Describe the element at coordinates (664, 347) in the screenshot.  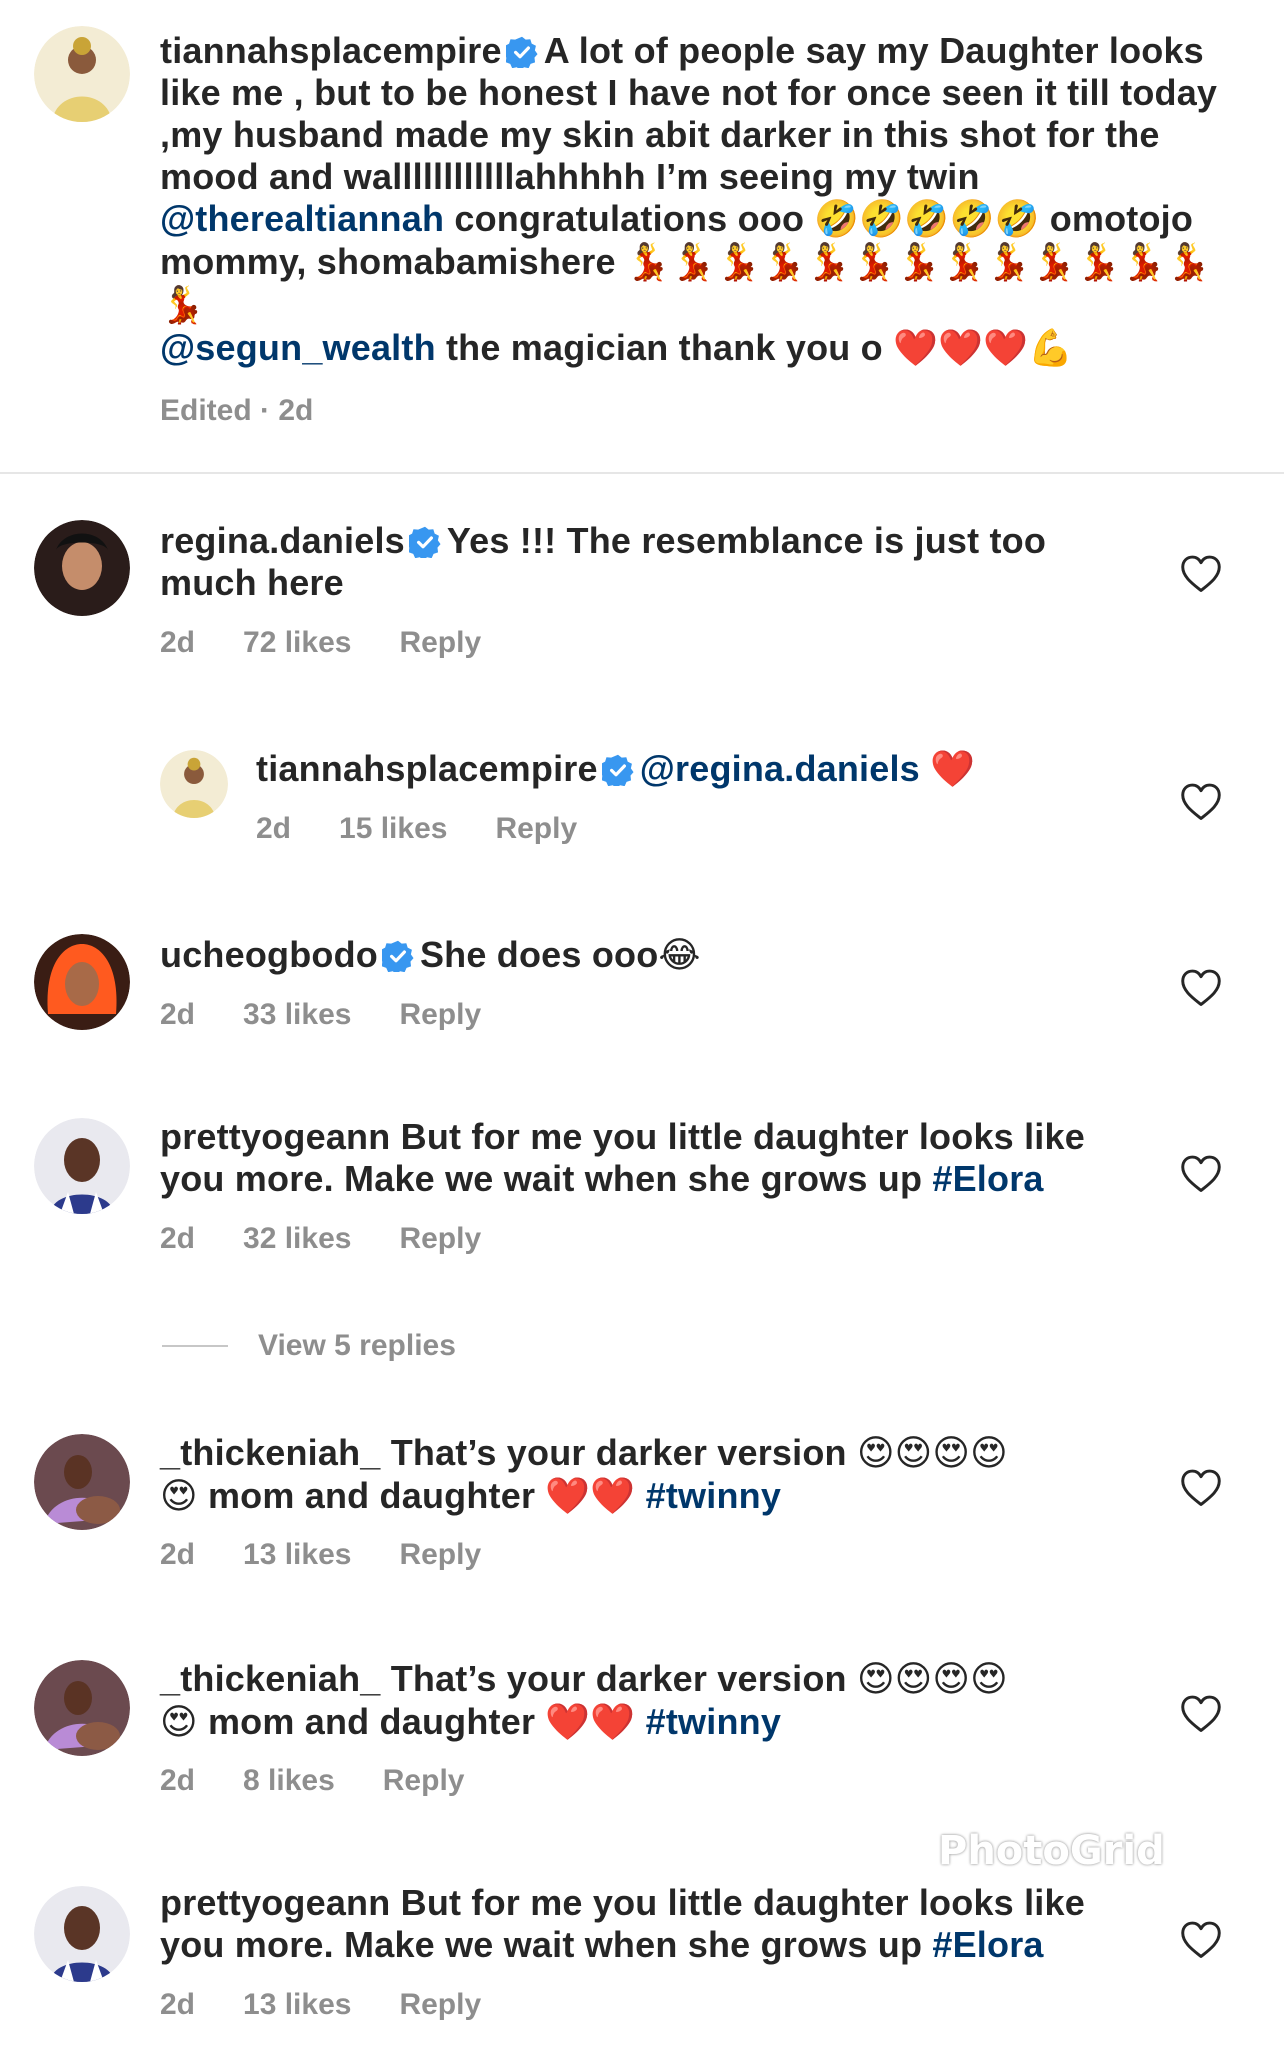
I see `caption-text-part4: the magician thank you o` at that location.